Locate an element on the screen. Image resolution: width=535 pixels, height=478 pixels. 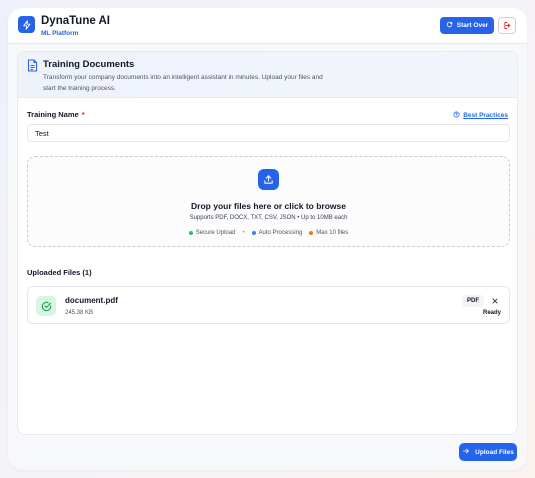
file-status: Ready is located at coordinates (491, 313).